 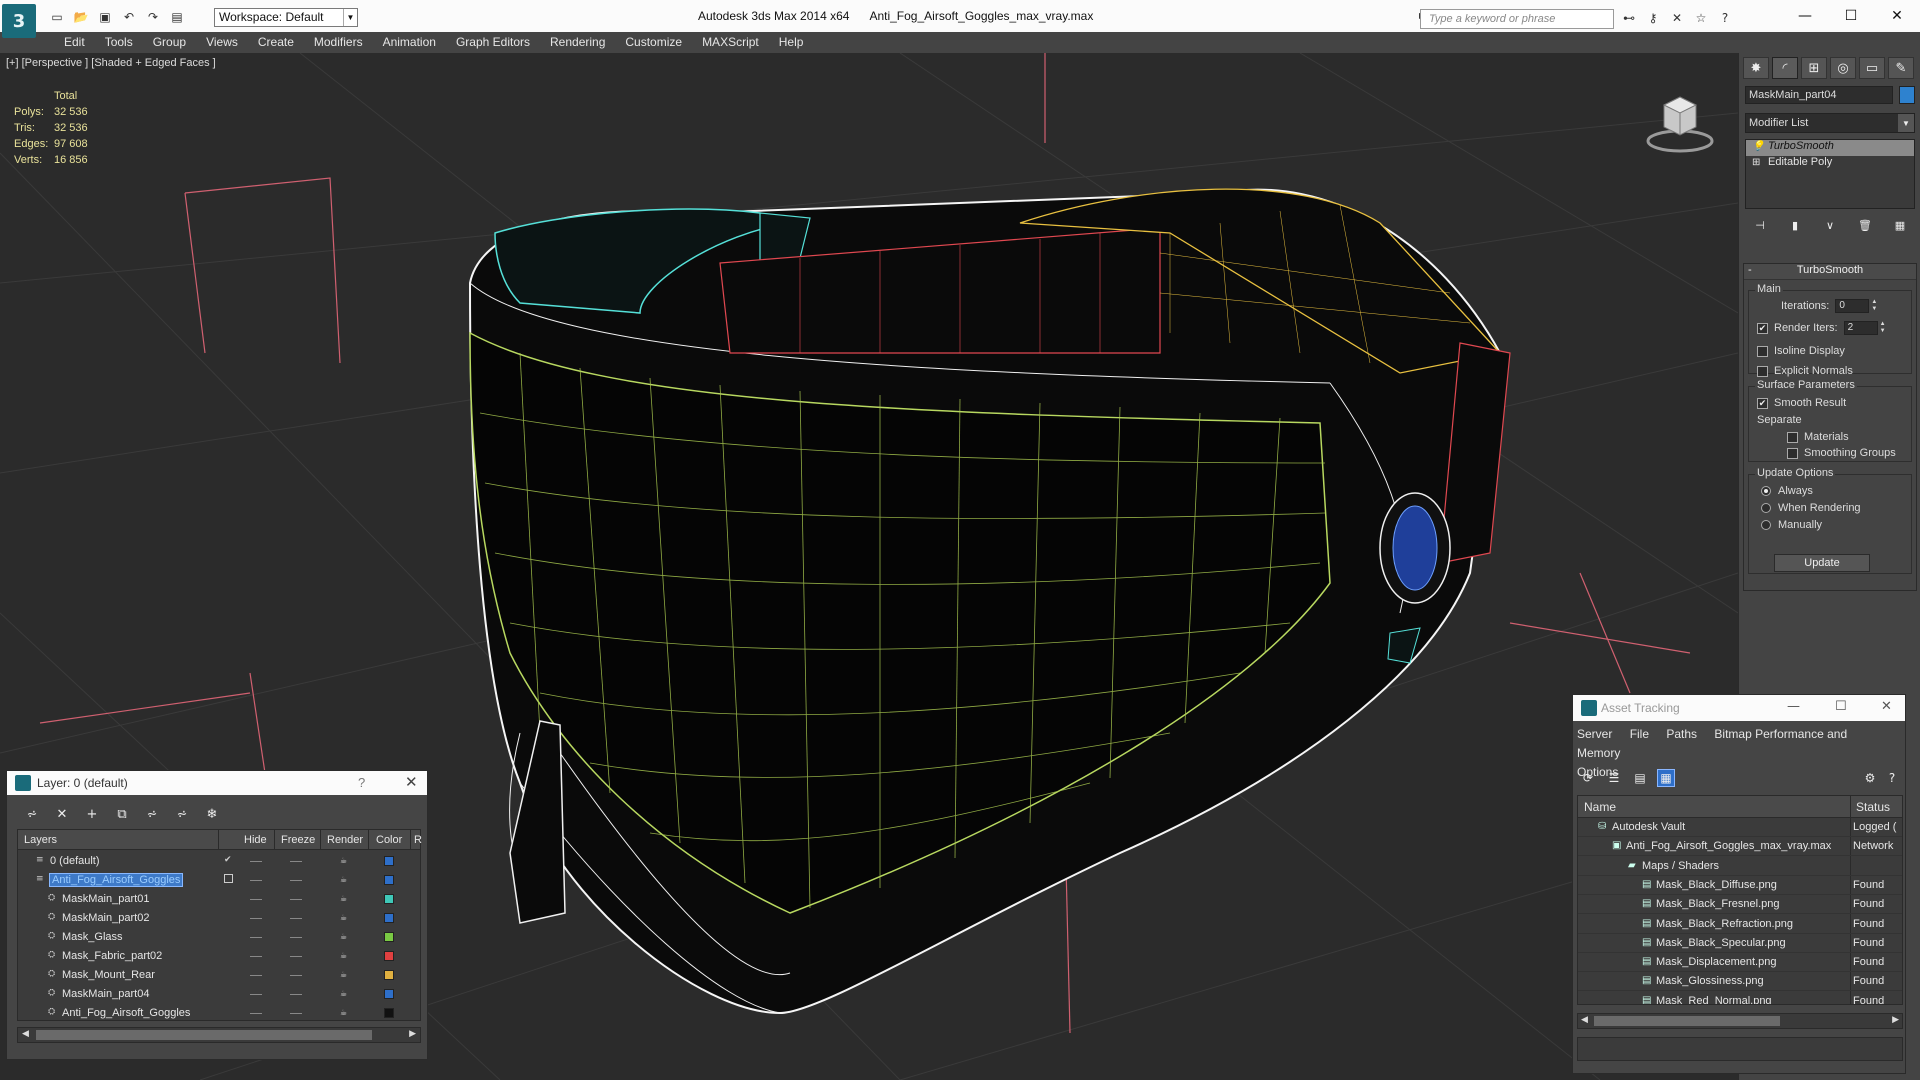 What do you see at coordinates (169, 42) in the screenshot?
I see `menu-group: Group` at bounding box center [169, 42].